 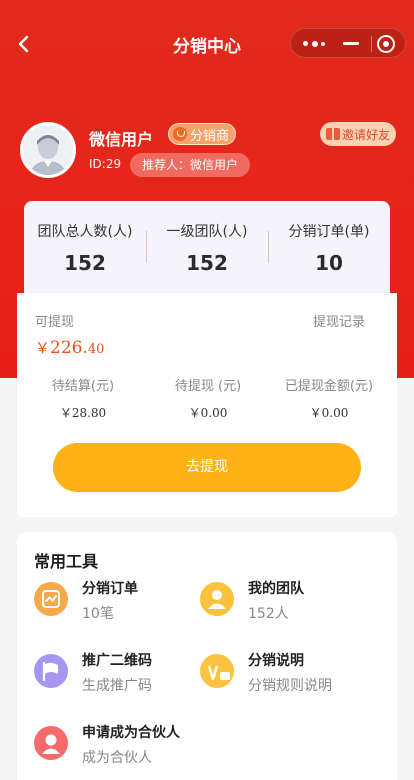 I want to click on withdrawable-label: 可提现, so click(x=55, y=322).